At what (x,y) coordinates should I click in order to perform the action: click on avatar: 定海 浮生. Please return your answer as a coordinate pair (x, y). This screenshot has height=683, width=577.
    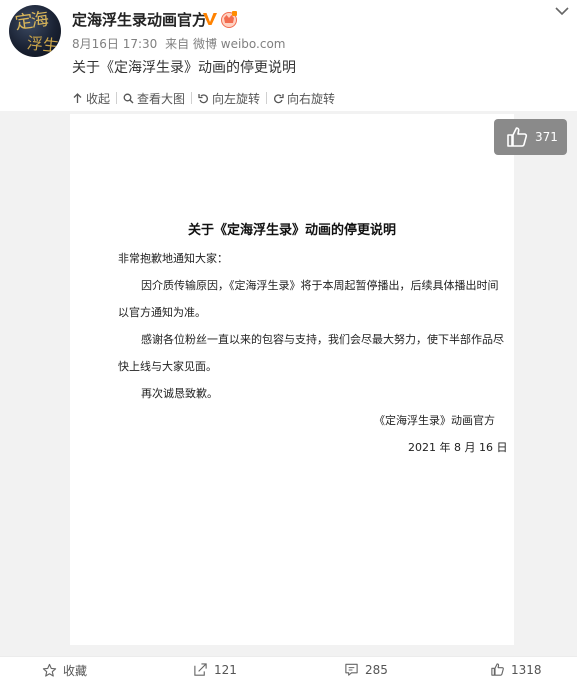
    Looking at the image, I should click on (35, 31).